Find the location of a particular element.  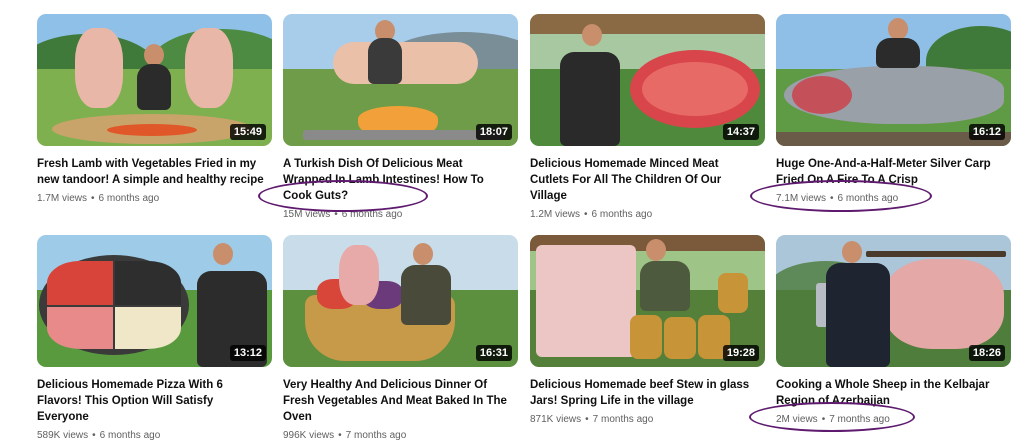

video-meta: 996K views • 7 months ago is located at coordinates (400, 435).